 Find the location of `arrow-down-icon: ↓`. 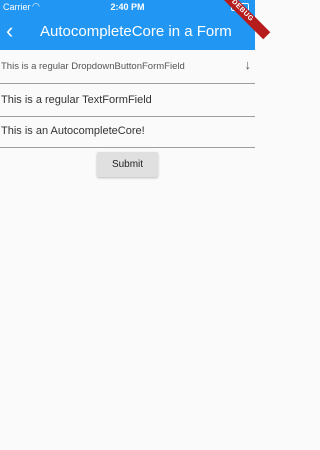

arrow-down-icon: ↓ is located at coordinates (248, 64).